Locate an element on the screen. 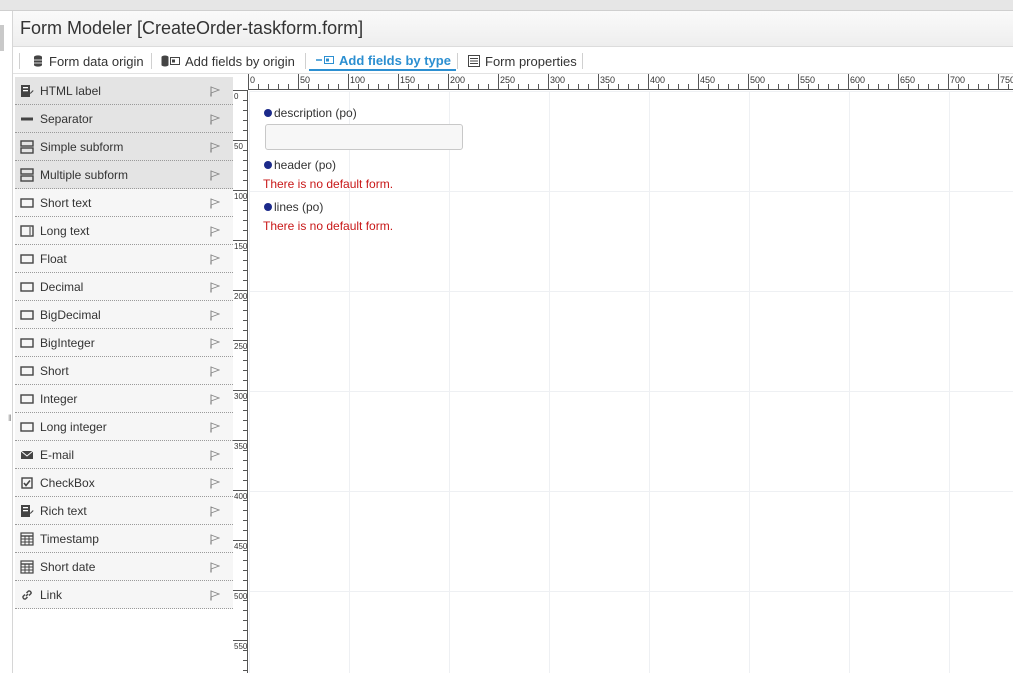 Image resolution: width=1013 pixels, height=673 pixels. header-no-default-form-message: There is no default form. is located at coordinates (328, 184).